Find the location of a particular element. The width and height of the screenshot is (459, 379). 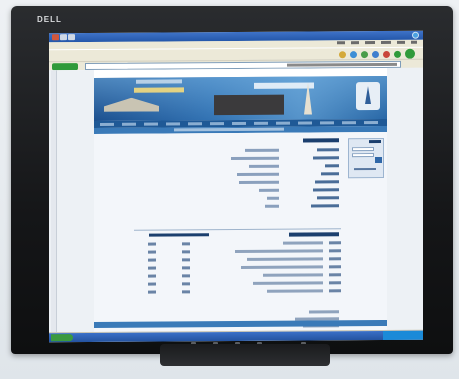

note-line is located at coordinates (324, 312).